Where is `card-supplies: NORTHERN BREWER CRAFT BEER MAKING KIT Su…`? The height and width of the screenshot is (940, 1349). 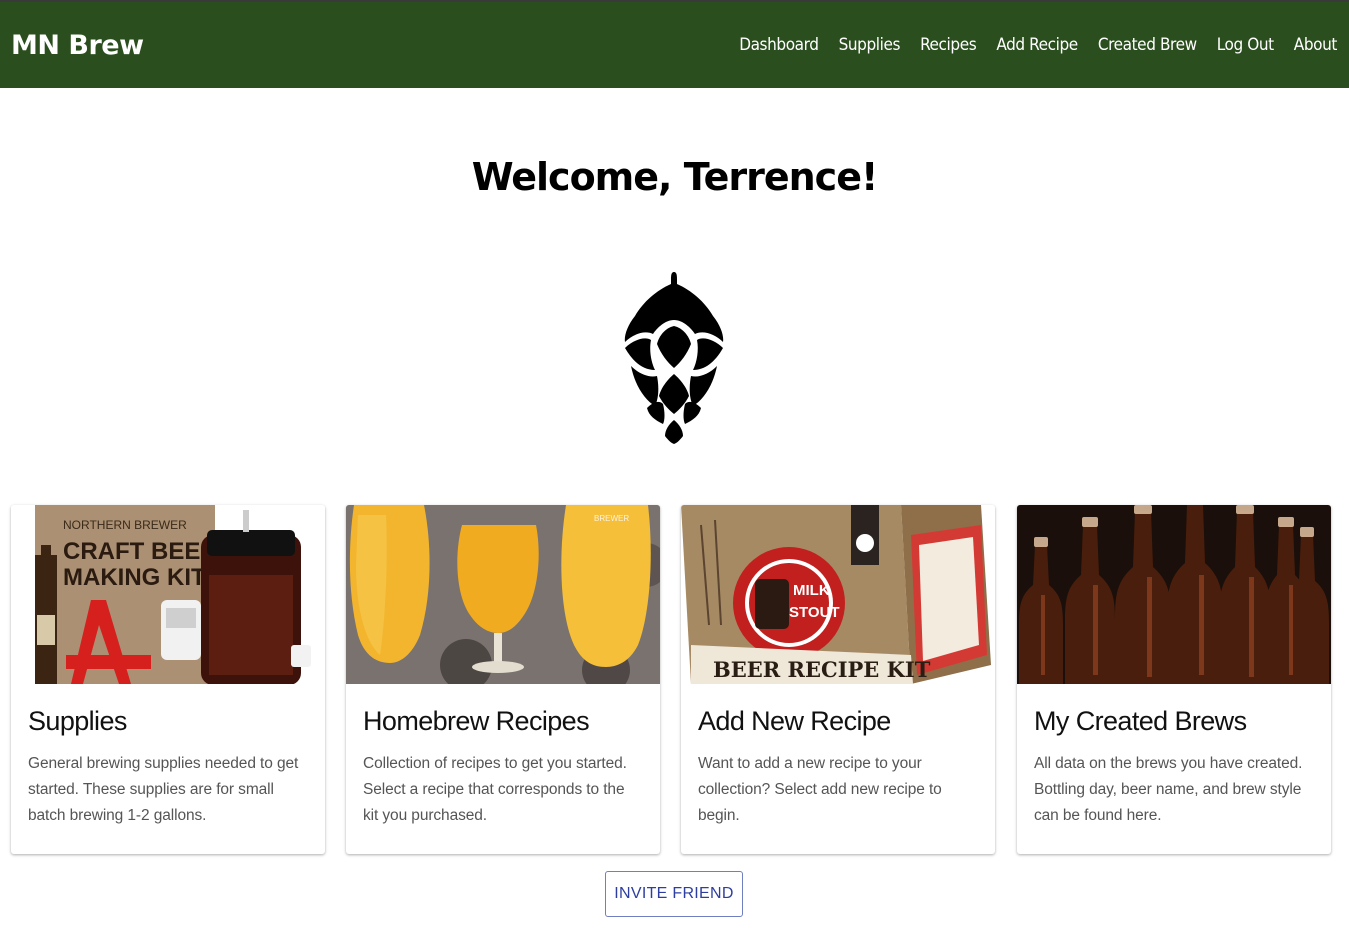 card-supplies: NORTHERN BREWER CRAFT BEER MAKING KIT Su… is located at coordinates (168, 679).